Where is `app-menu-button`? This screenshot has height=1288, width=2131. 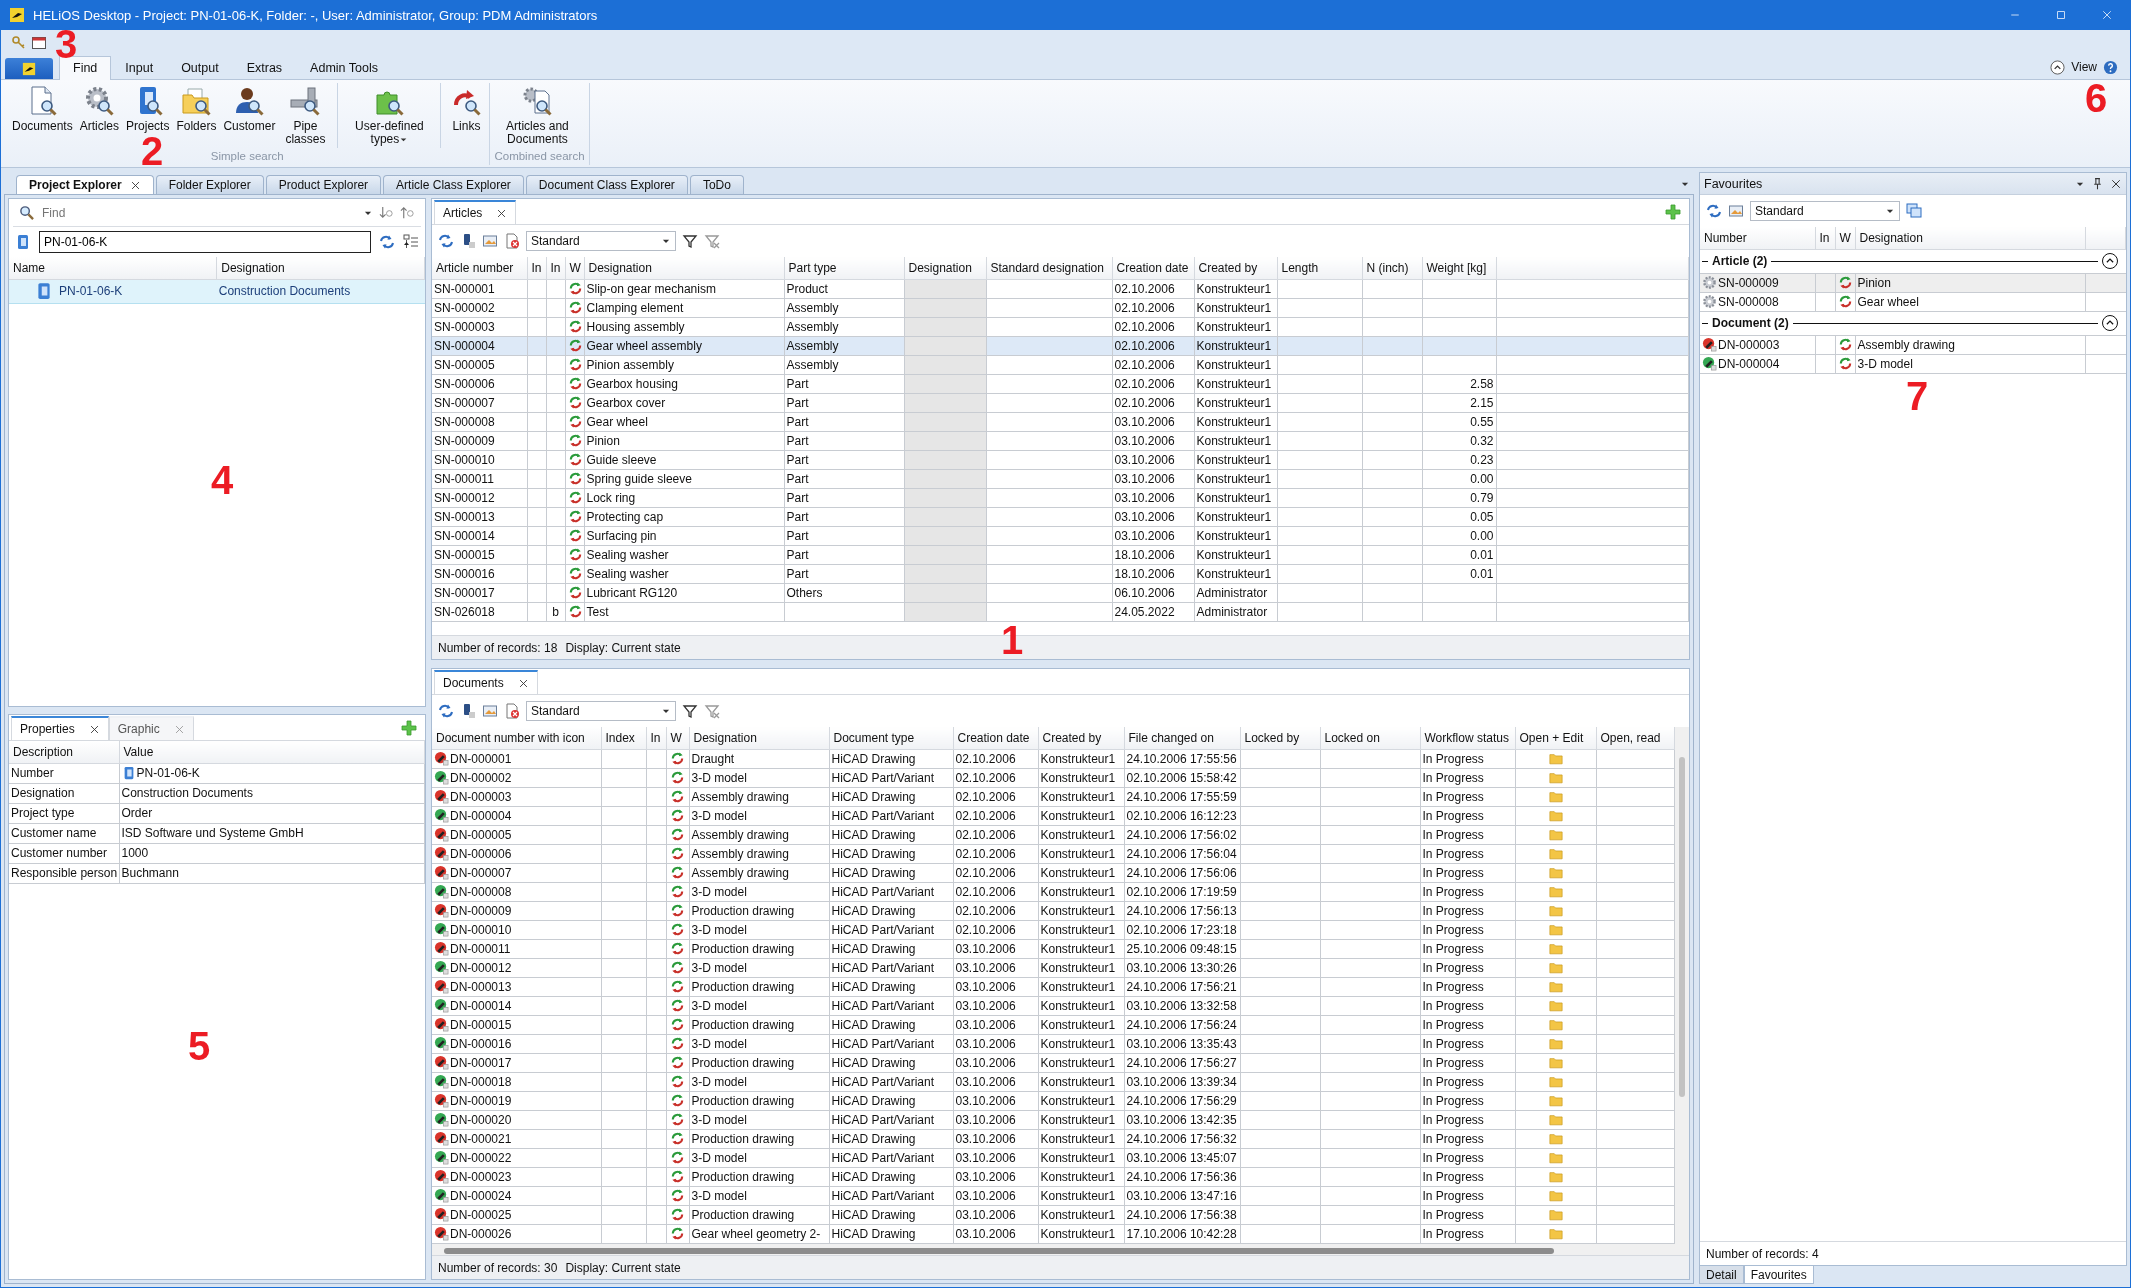
app-menu-button is located at coordinates (29, 68).